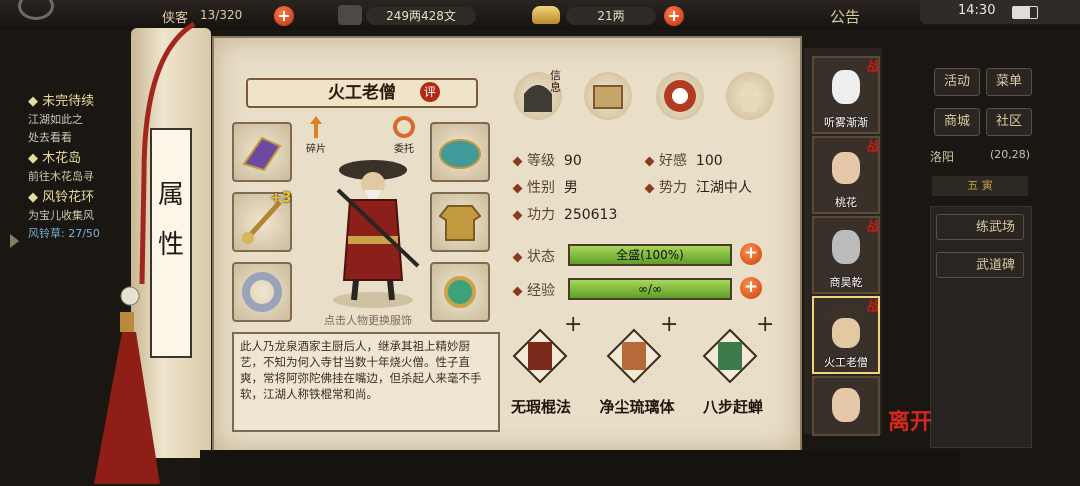 This screenshot has height=486, width=1080. What do you see at coordinates (284, 16) in the screenshot?
I see `roster-plus-button: +` at bounding box center [284, 16].